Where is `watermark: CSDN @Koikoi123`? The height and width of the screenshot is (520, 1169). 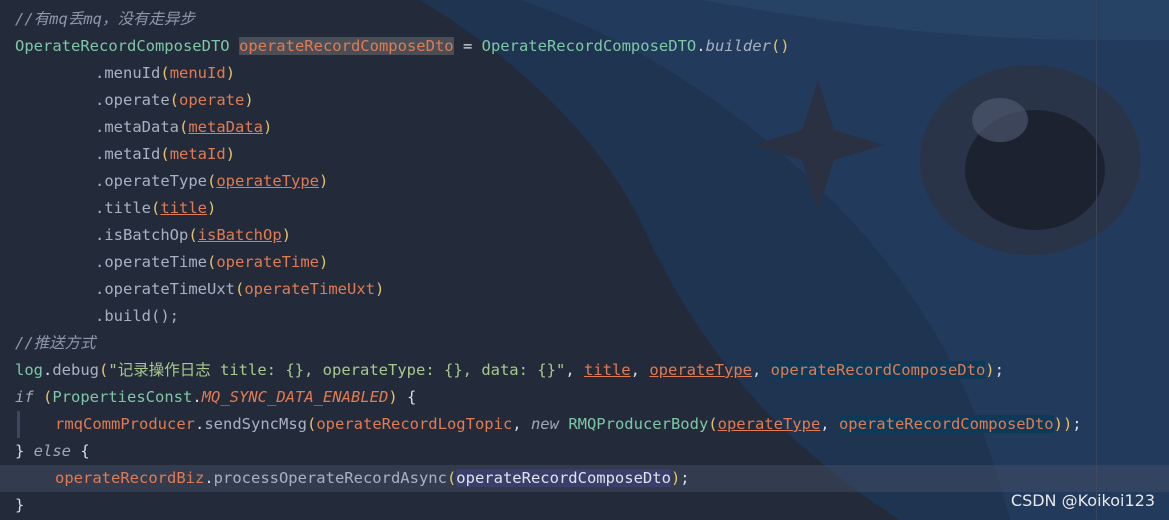
watermark: CSDN @Koikoi123 is located at coordinates (1082, 500).